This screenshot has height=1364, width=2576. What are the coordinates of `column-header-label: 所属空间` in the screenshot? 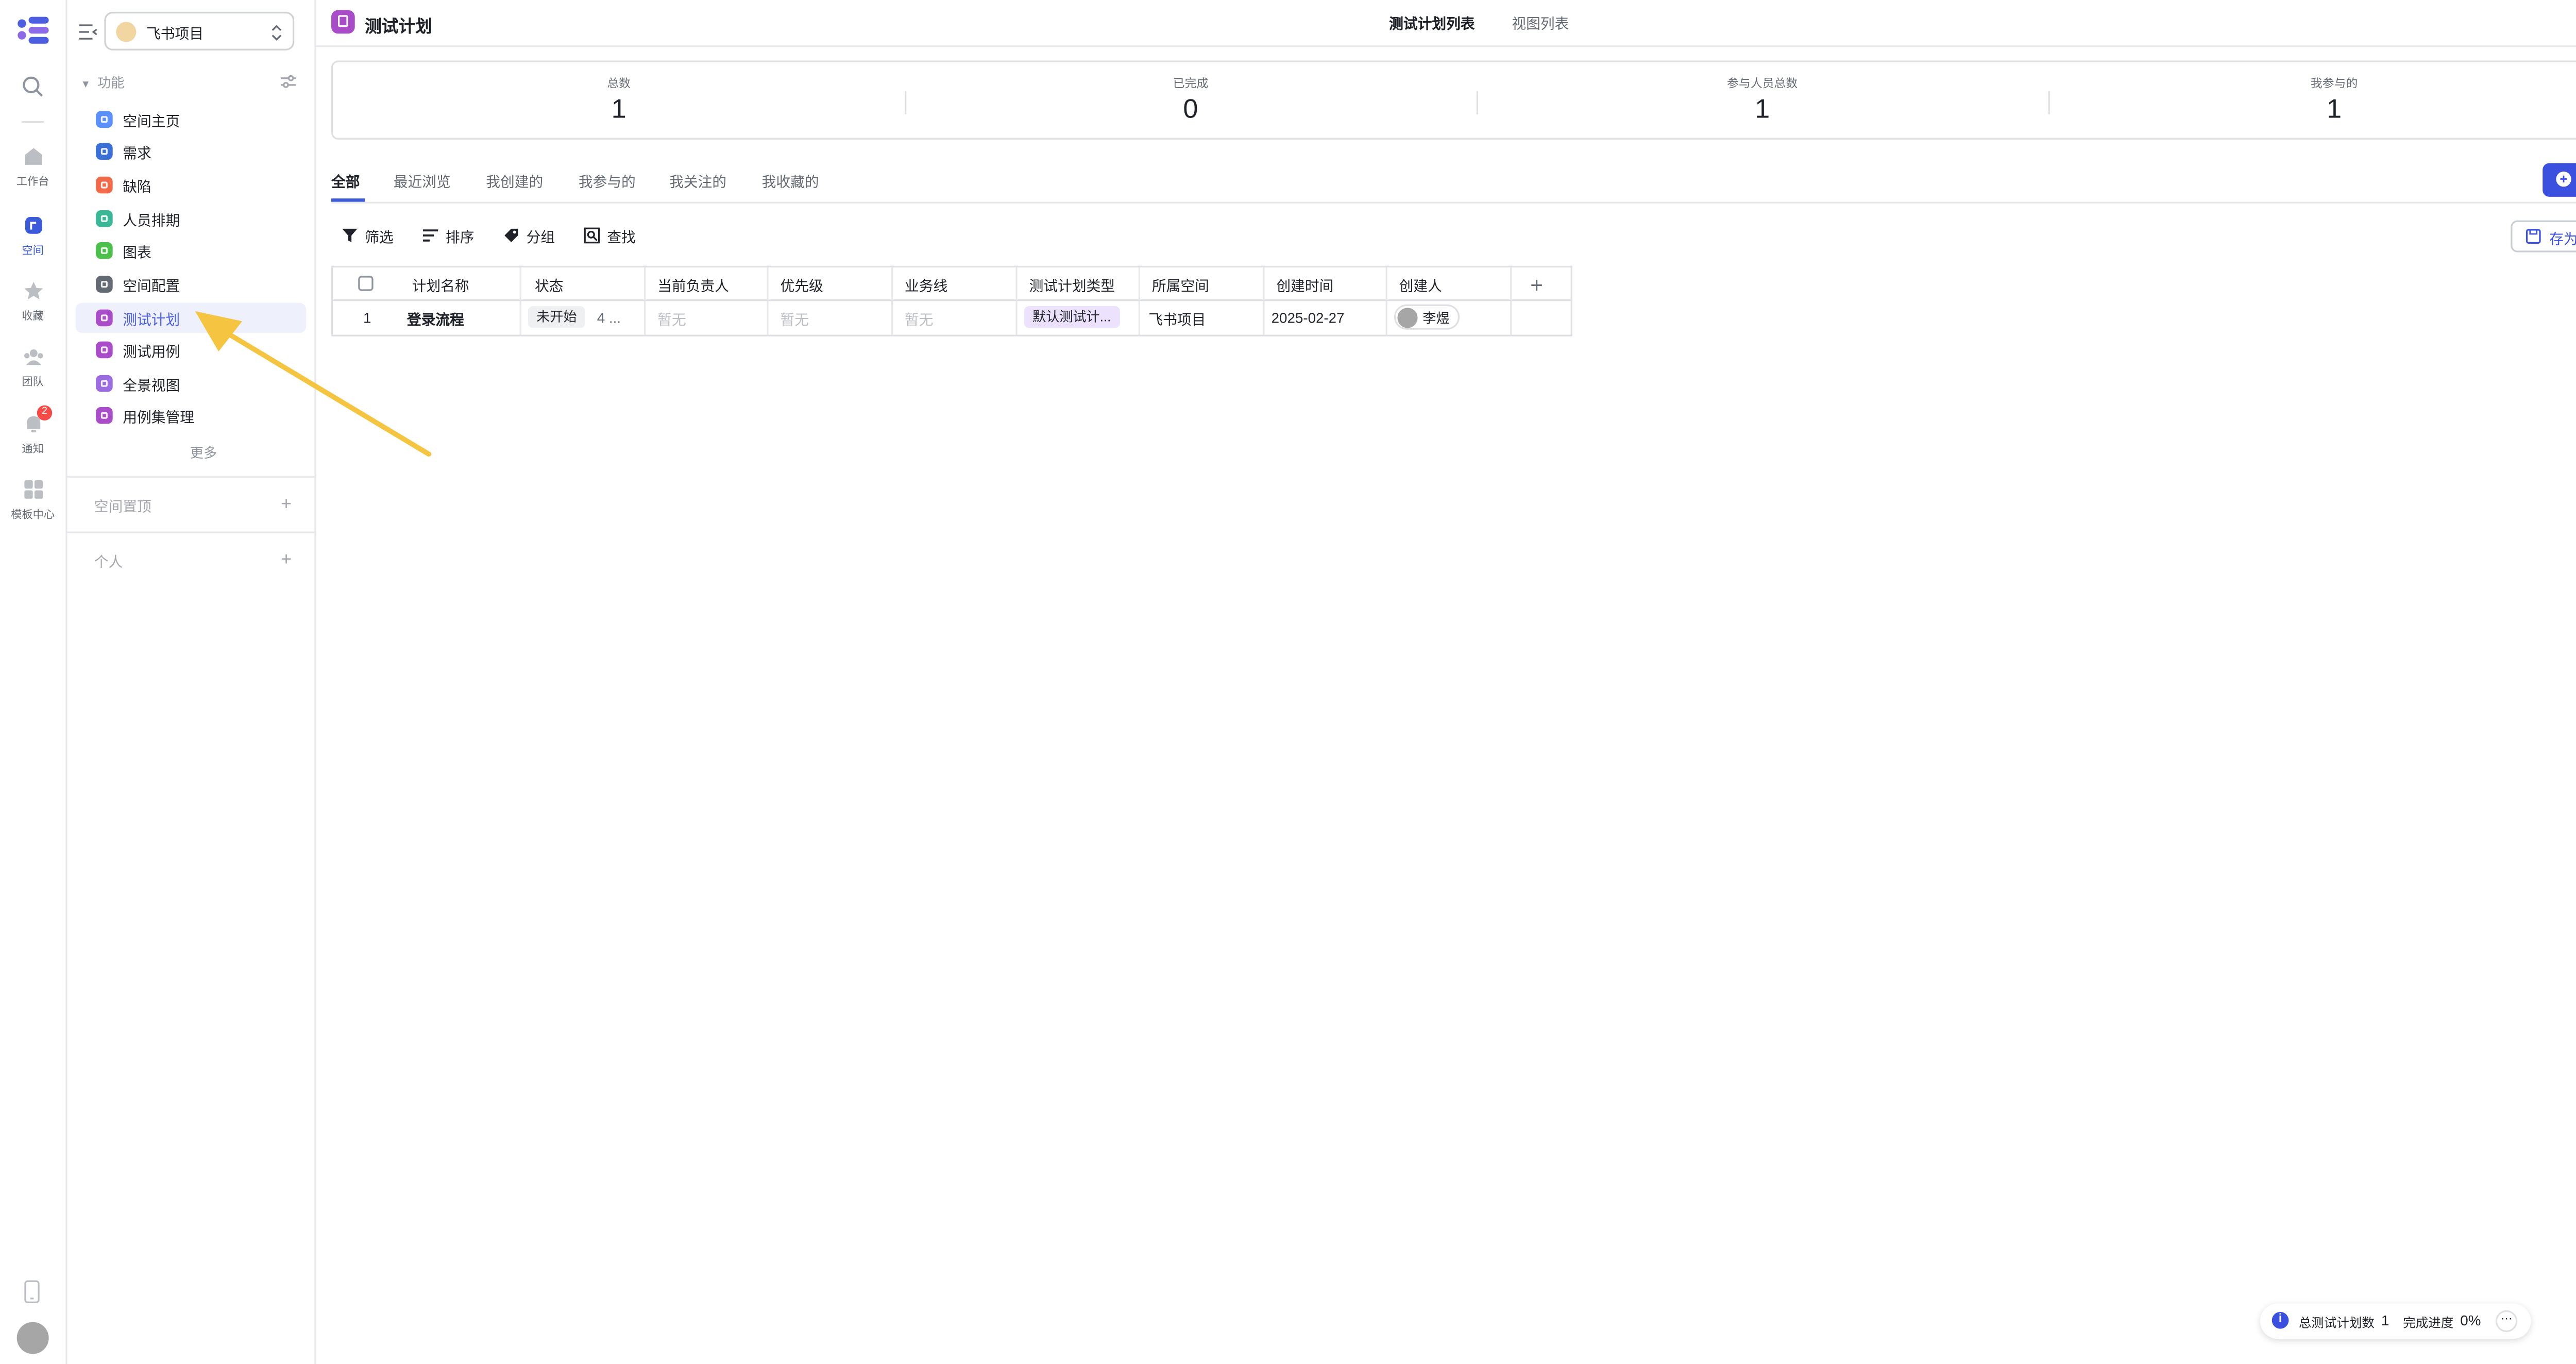 It's located at (1180, 286).